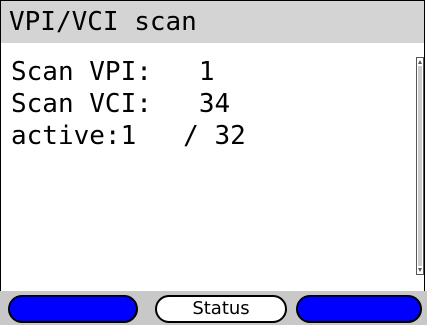 This screenshot has width=427, height=325. What do you see at coordinates (73, 309) in the screenshot?
I see `softkey-left-button` at bounding box center [73, 309].